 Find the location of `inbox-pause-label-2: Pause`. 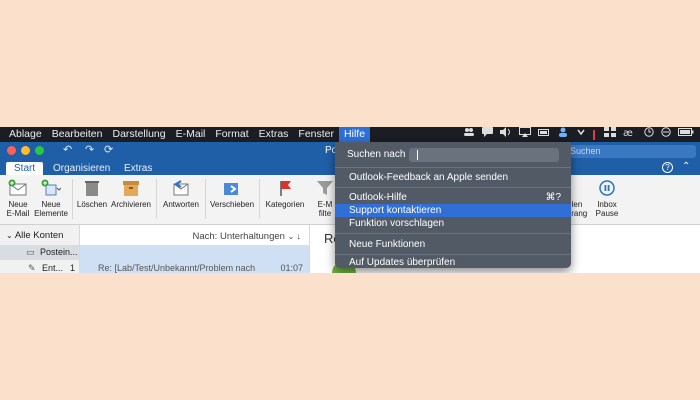

inbox-pause-label-2: Pause is located at coordinates (607, 213).